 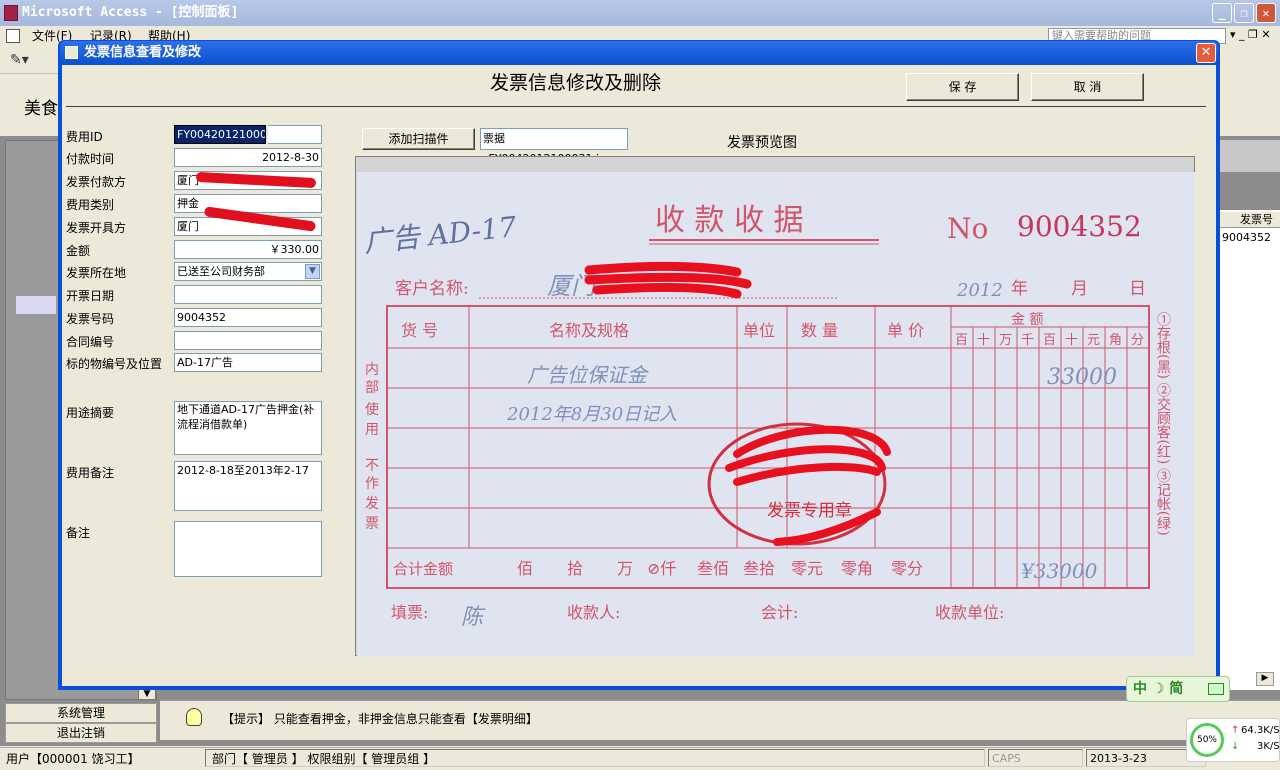 What do you see at coordinates (248, 271) in the screenshot?
I see `location-select: 已送至公司财务部` at bounding box center [248, 271].